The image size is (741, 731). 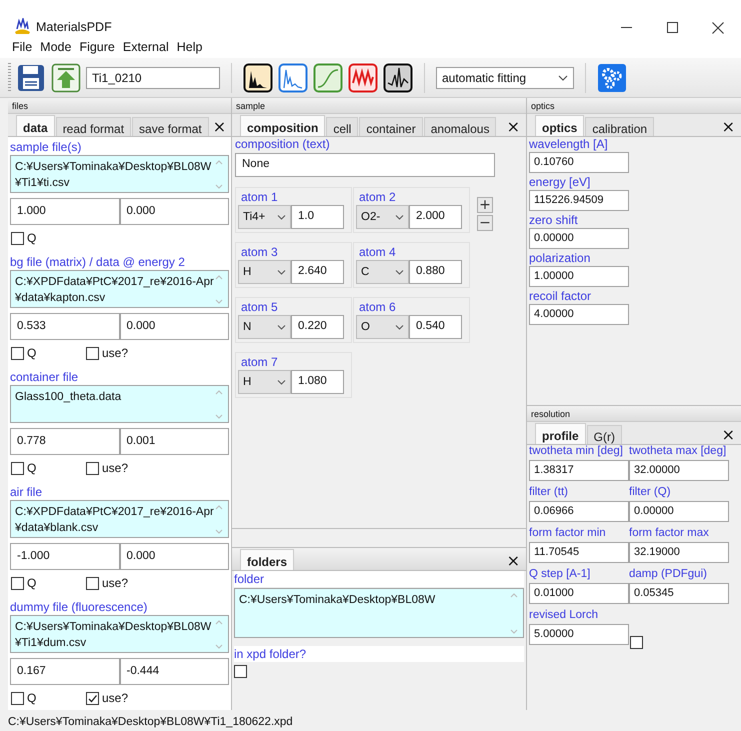 I want to click on input-field: 1.080, so click(x=317, y=382).